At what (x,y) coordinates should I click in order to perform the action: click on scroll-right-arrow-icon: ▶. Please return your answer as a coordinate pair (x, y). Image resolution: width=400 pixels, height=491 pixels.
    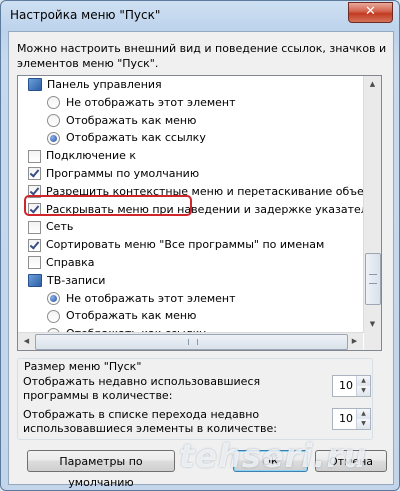
    Looking at the image, I should click on (354, 341).